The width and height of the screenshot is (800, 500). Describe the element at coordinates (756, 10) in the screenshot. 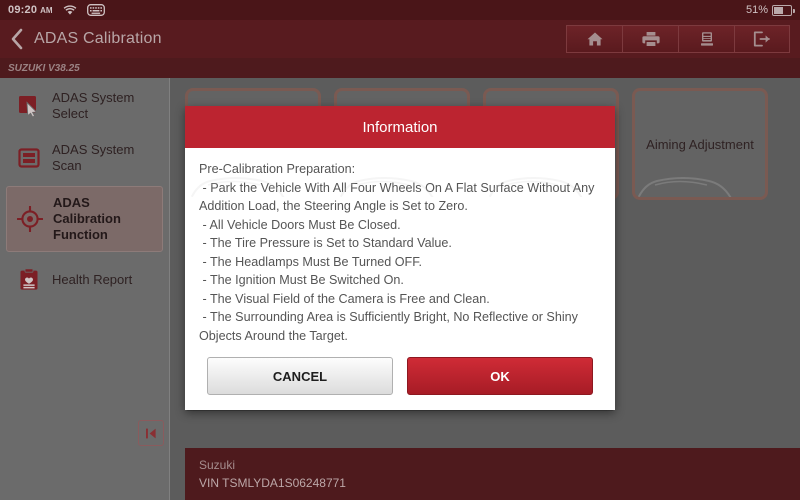

I see `battery-percent-label: 51%` at that location.